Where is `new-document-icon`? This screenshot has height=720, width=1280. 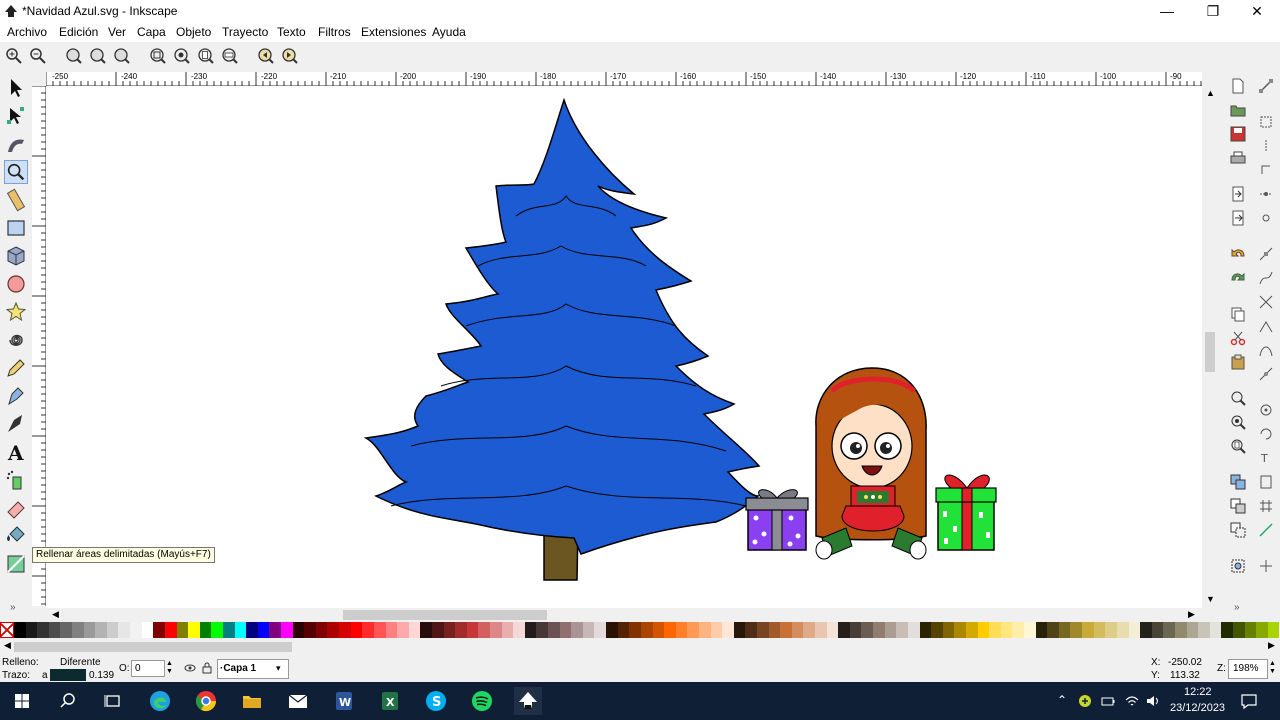
new-document-icon is located at coordinates (1238, 86).